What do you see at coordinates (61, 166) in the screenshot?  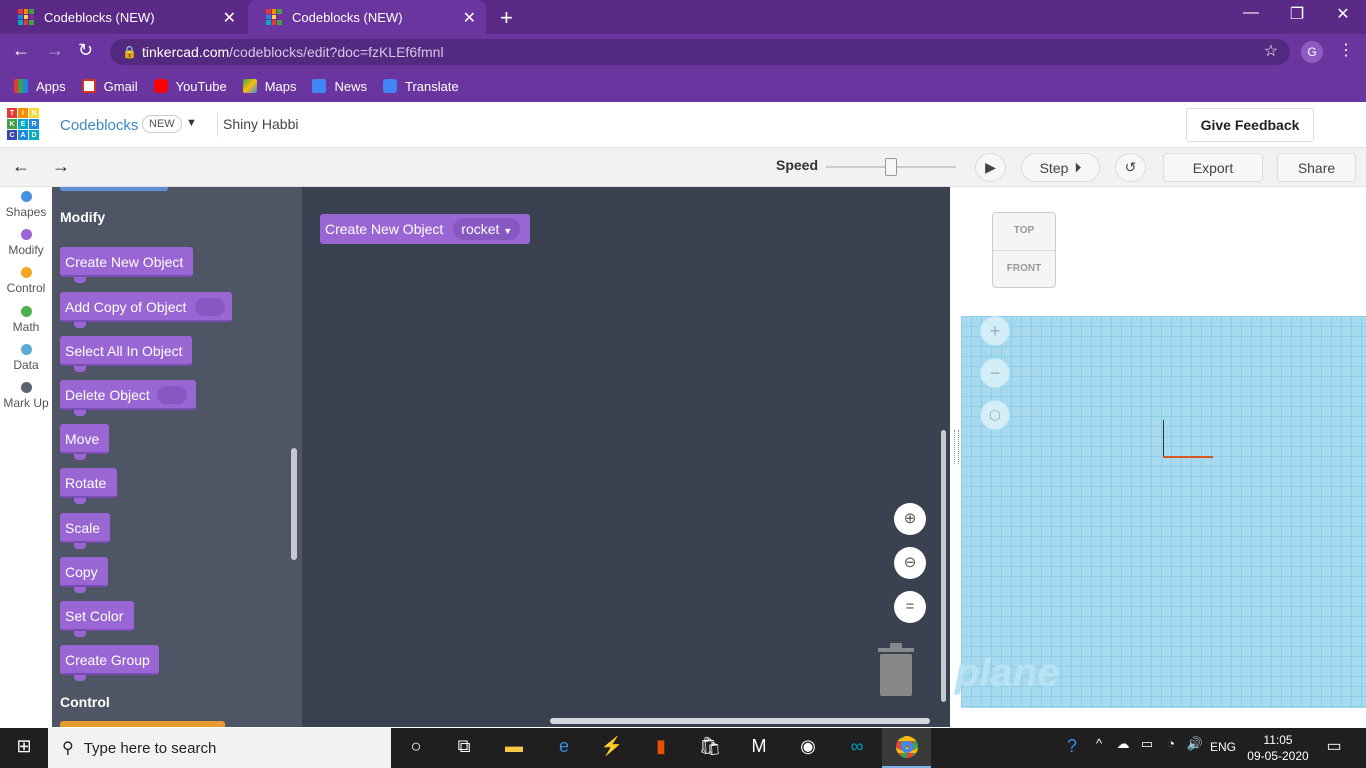 I see `redo-icon: →` at bounding box center [61, 166].